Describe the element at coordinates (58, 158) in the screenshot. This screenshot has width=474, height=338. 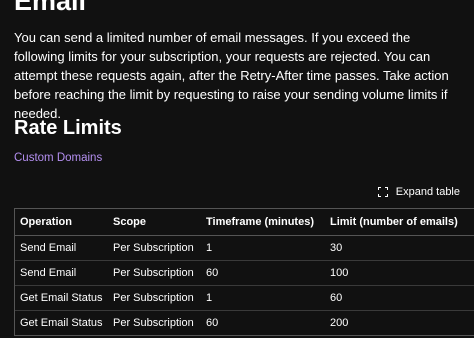
I see `custom-domains-link: Custom Domains` at that location.